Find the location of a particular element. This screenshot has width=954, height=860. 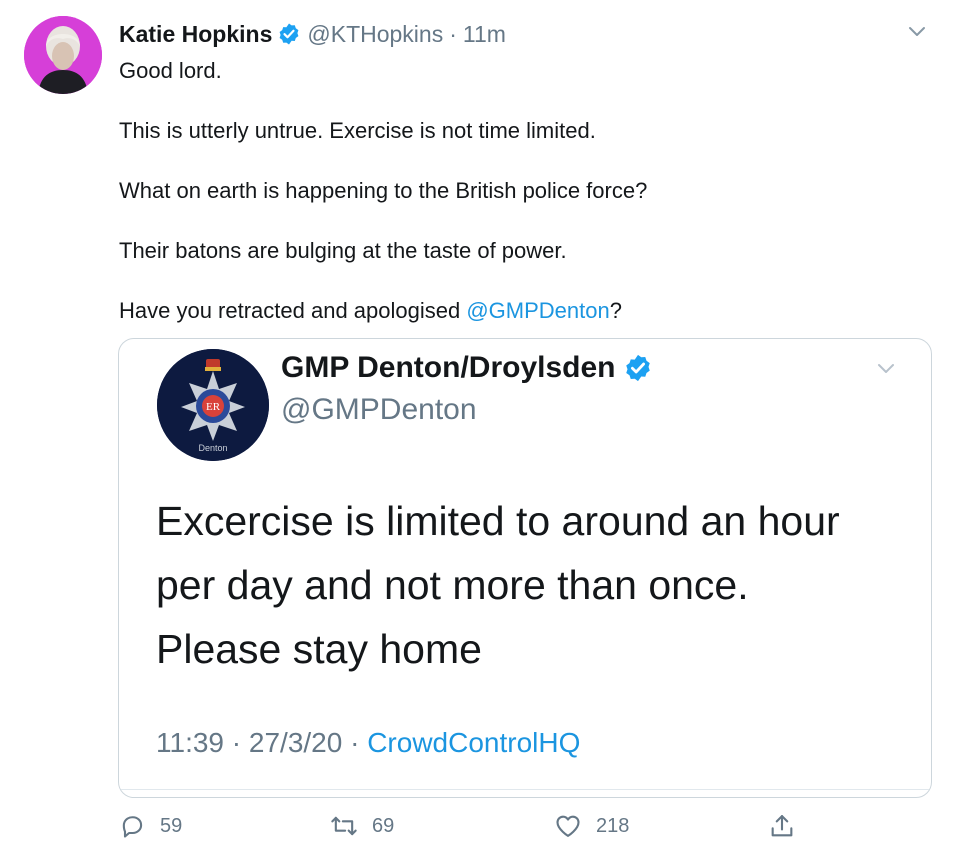

embedded-author-handle: @GMPDenton is located at coordinates (379, 409).